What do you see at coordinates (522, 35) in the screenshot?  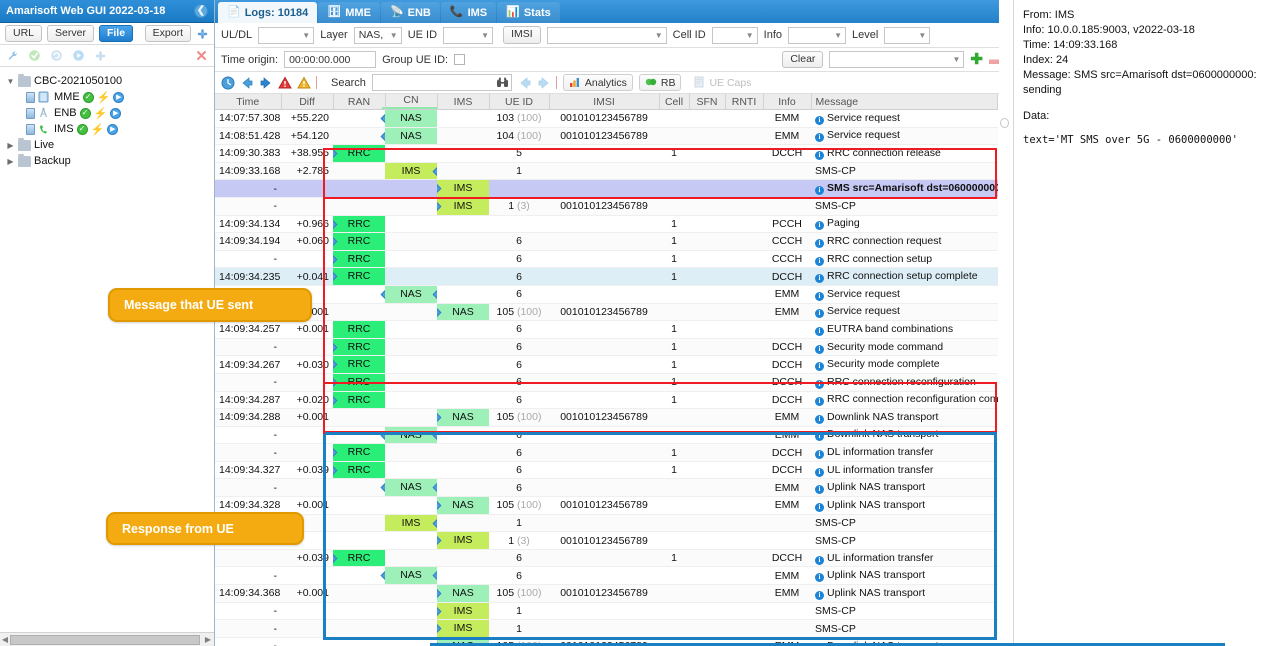 I see `imsi-button: IMSI` at bounding box center [522, 35].